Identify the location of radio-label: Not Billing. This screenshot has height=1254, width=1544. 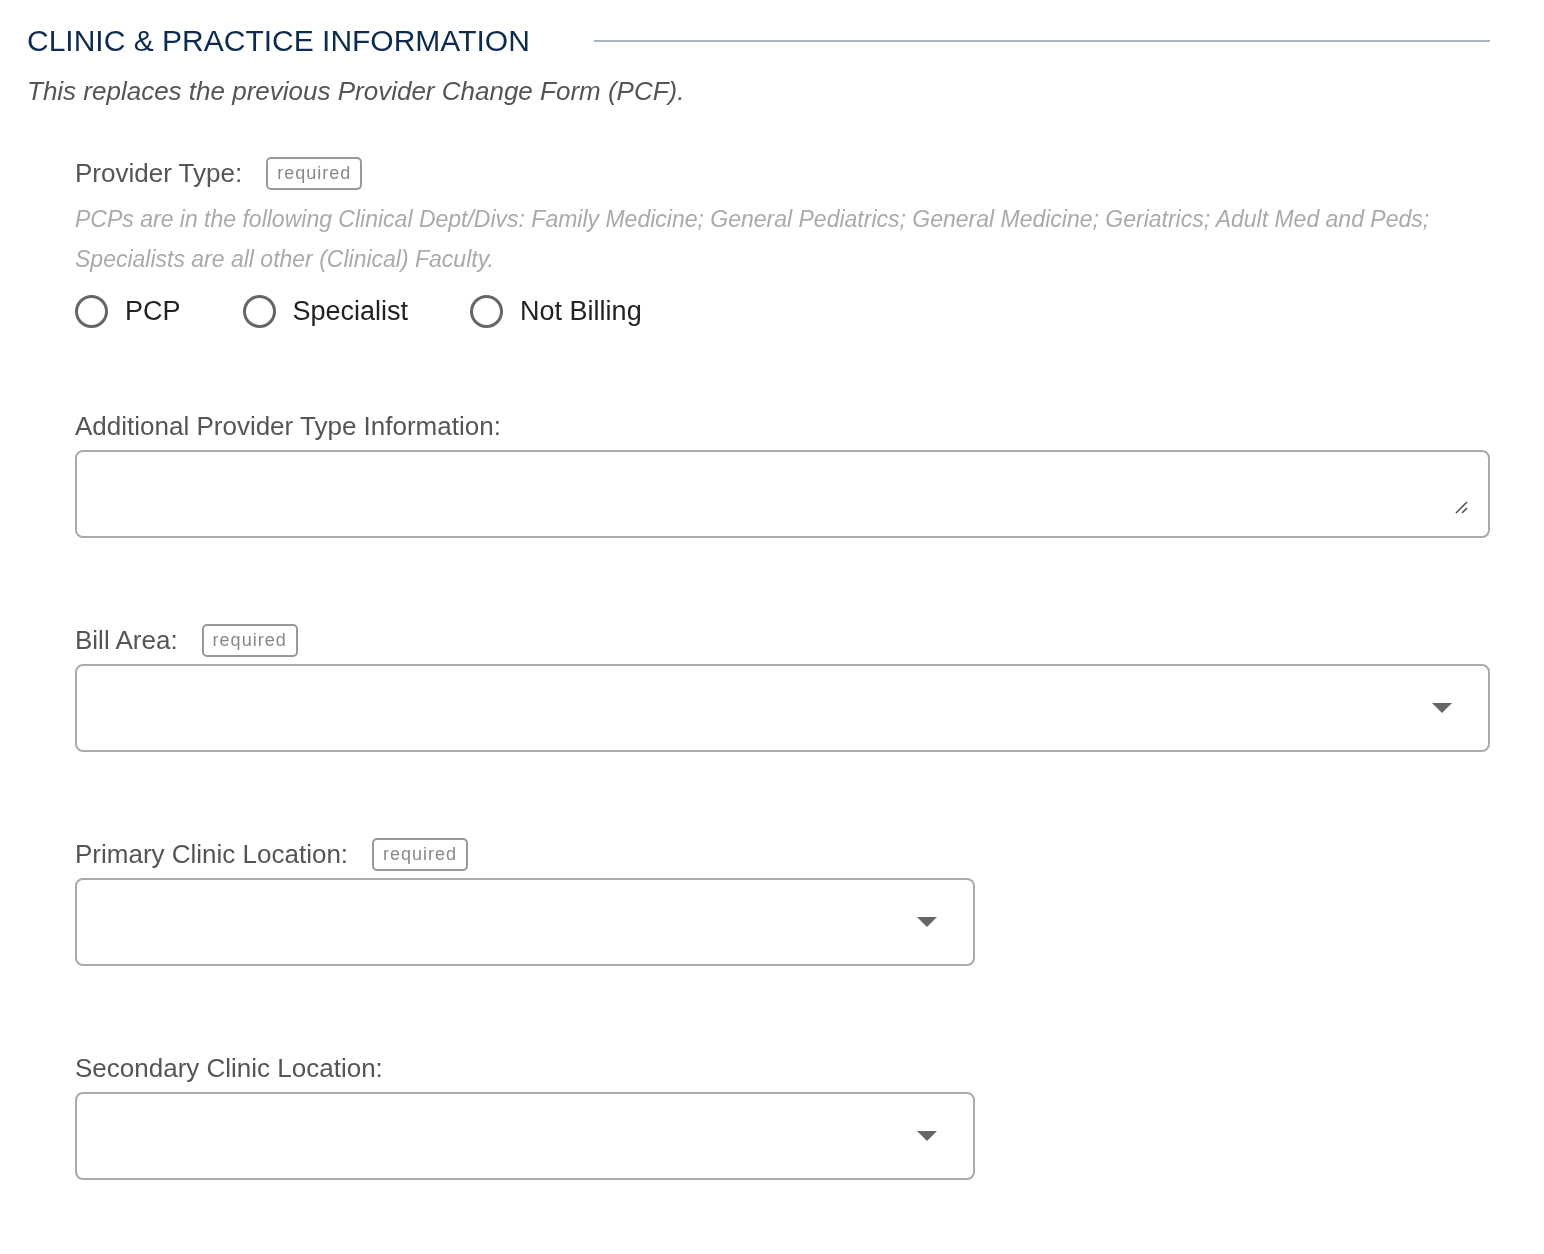
(581, 311).